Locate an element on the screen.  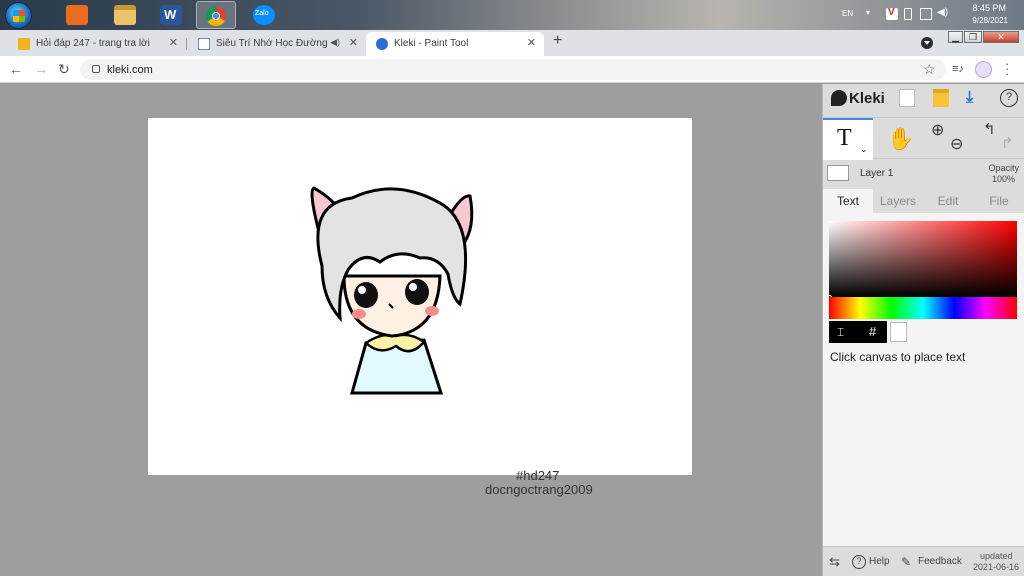
color-tools: ⌶ # is located at coordinates (858, 332).